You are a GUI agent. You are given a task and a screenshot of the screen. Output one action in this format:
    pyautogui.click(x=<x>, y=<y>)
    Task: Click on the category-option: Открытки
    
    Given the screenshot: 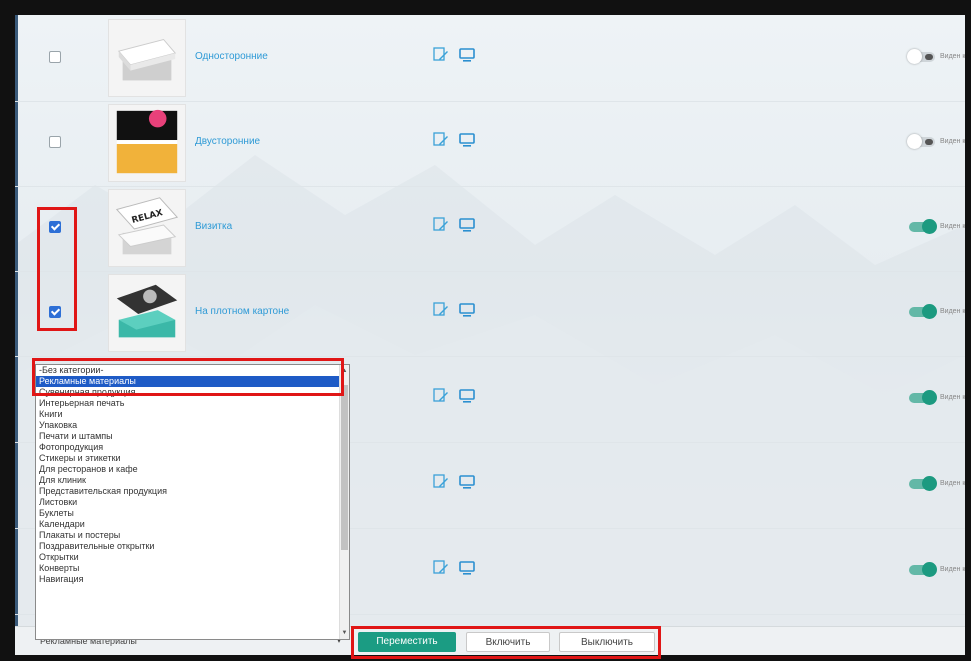 What is the action you would take?
    pyautogui.click(x=192, y=557)
    